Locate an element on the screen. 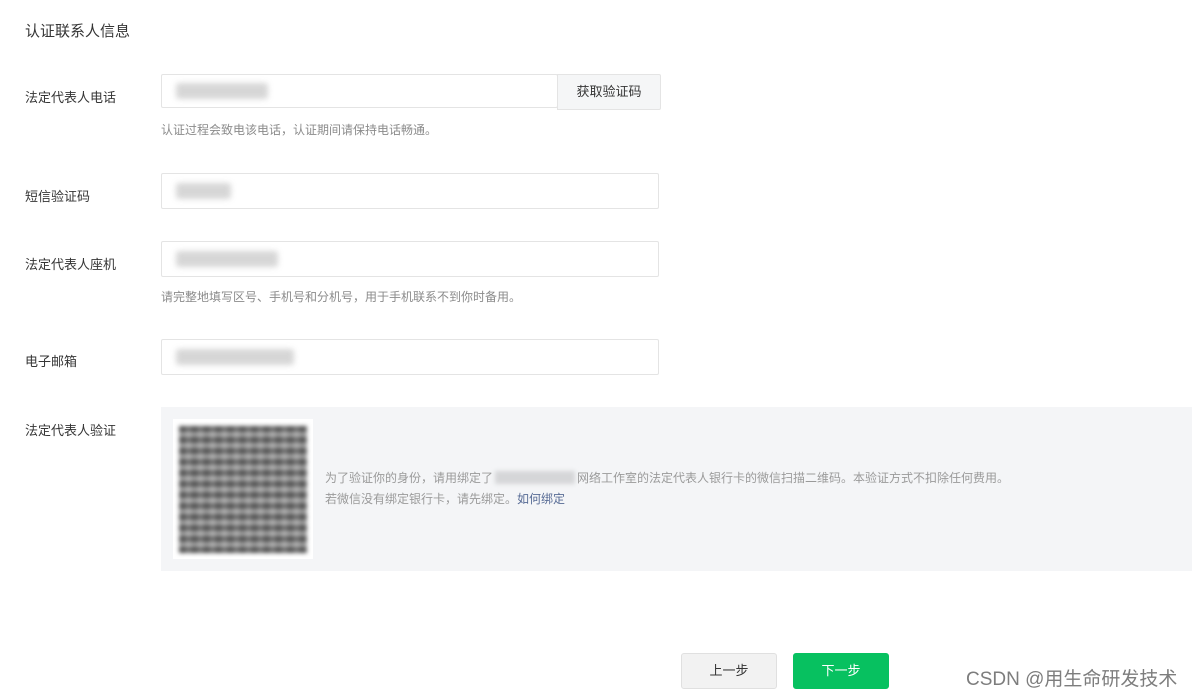 This screenshot has width=1192, height=696. verification-label: 法定代表人验证 is located at coordinates (71, 430).